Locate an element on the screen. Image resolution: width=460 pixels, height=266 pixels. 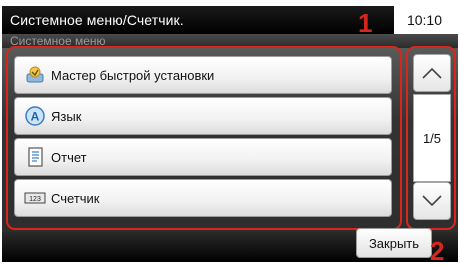
title-bar: Системное меню/Счетчик. 10:10 is located at coordinates (230, 20).